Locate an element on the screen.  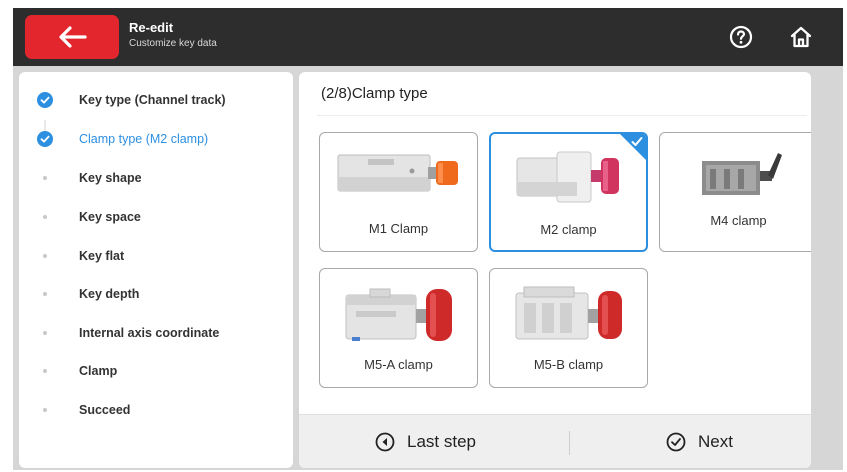
help-circle-icon is located at coordinates (741, 37).